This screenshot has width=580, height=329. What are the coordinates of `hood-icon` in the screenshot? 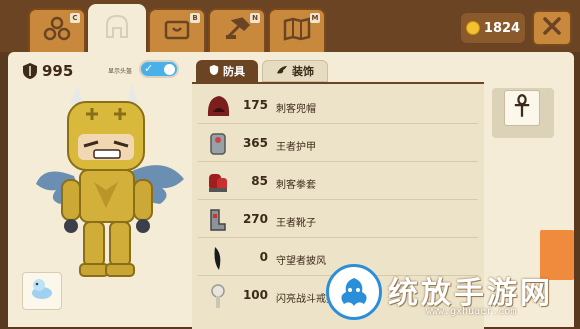 It's located at (218, 106).